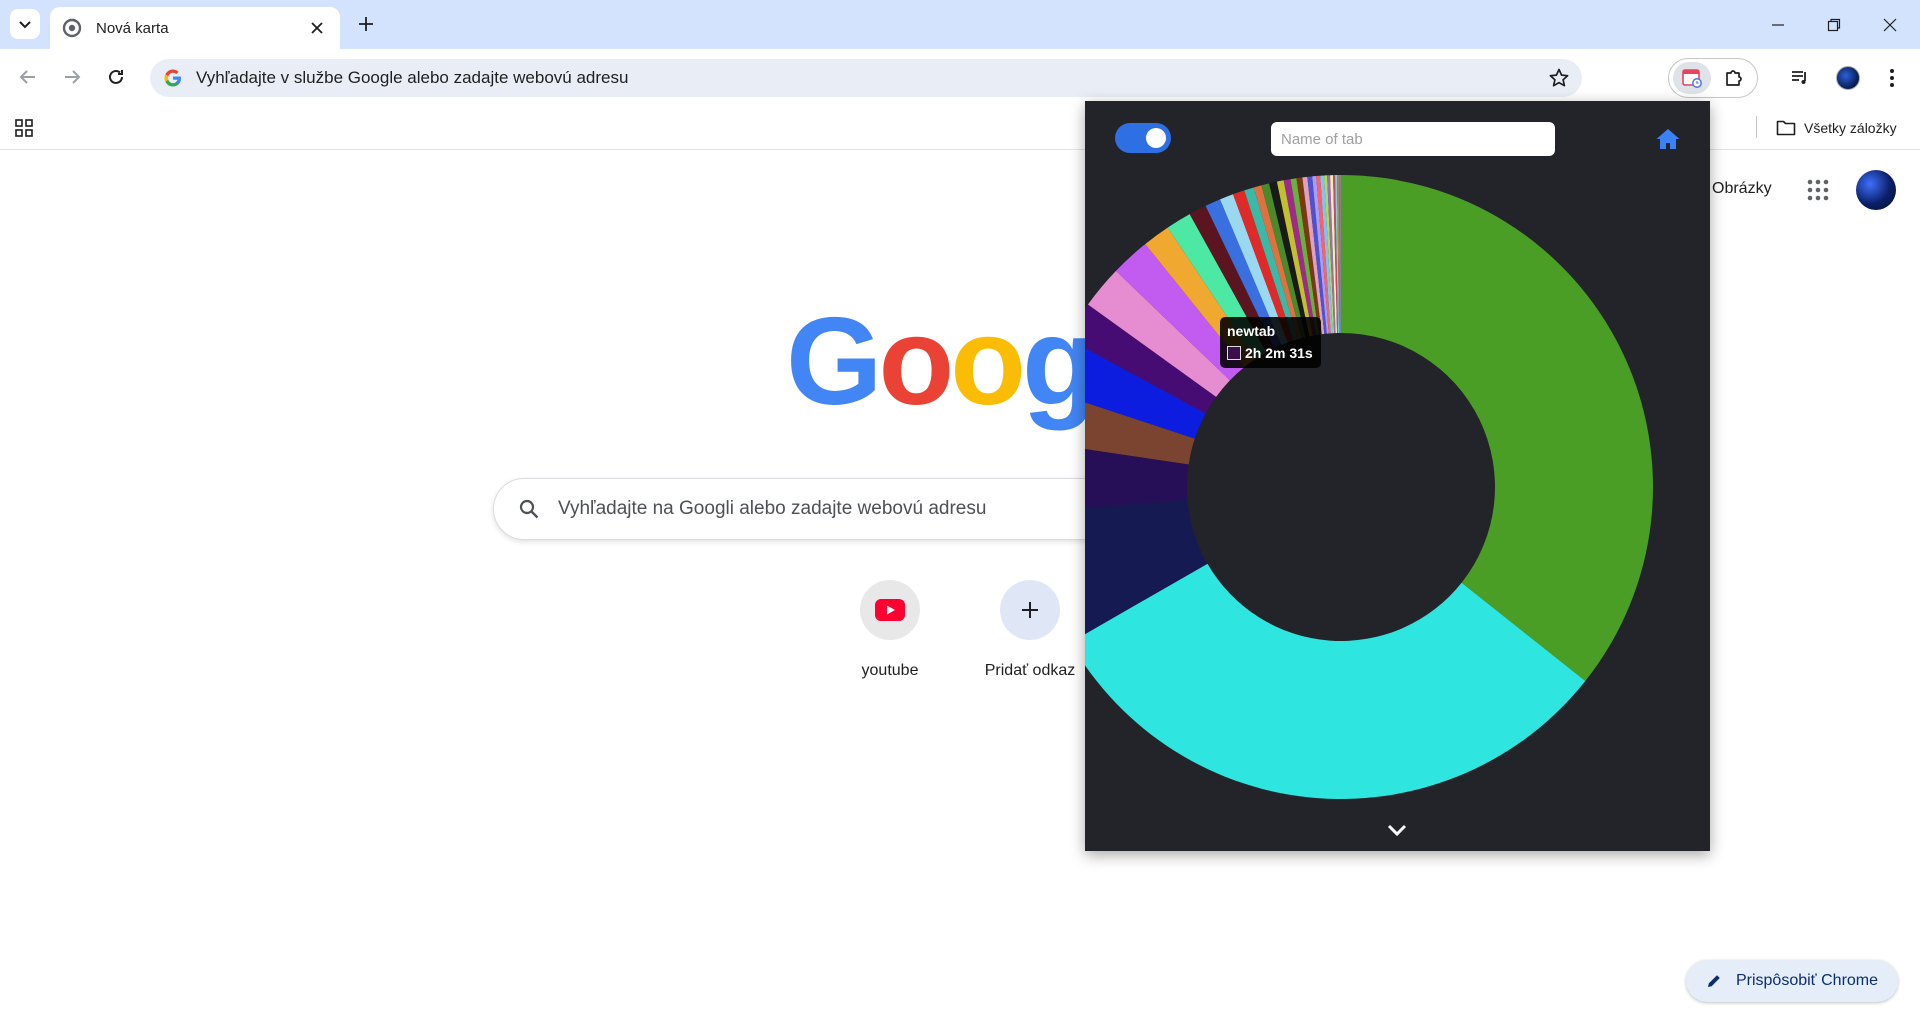 Image resolution: width=1920 pixels, height=1015 pixels. Describe the element at coordinates (195, 28) in the screenshot. I see `tab-new-tab: Nová karta` at that location.